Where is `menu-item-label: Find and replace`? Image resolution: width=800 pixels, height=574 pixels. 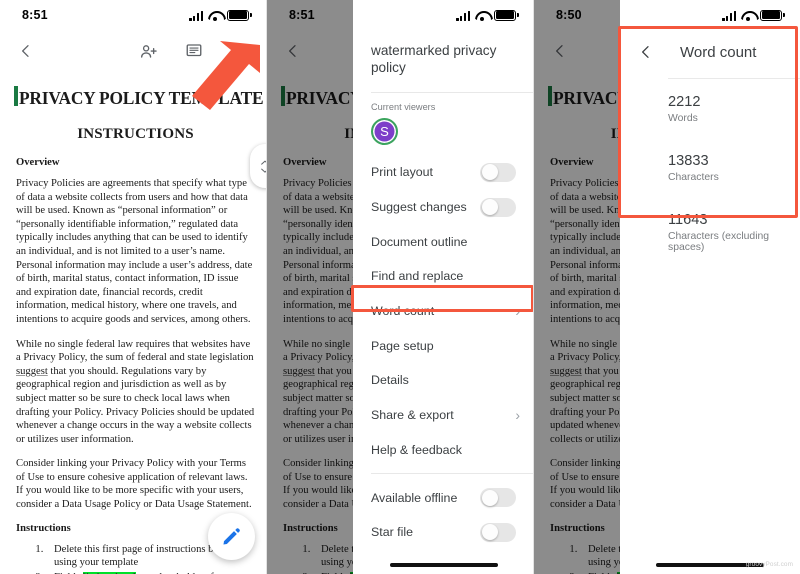
menu-item-label: Find and replace is located at coordinates (417, 276).